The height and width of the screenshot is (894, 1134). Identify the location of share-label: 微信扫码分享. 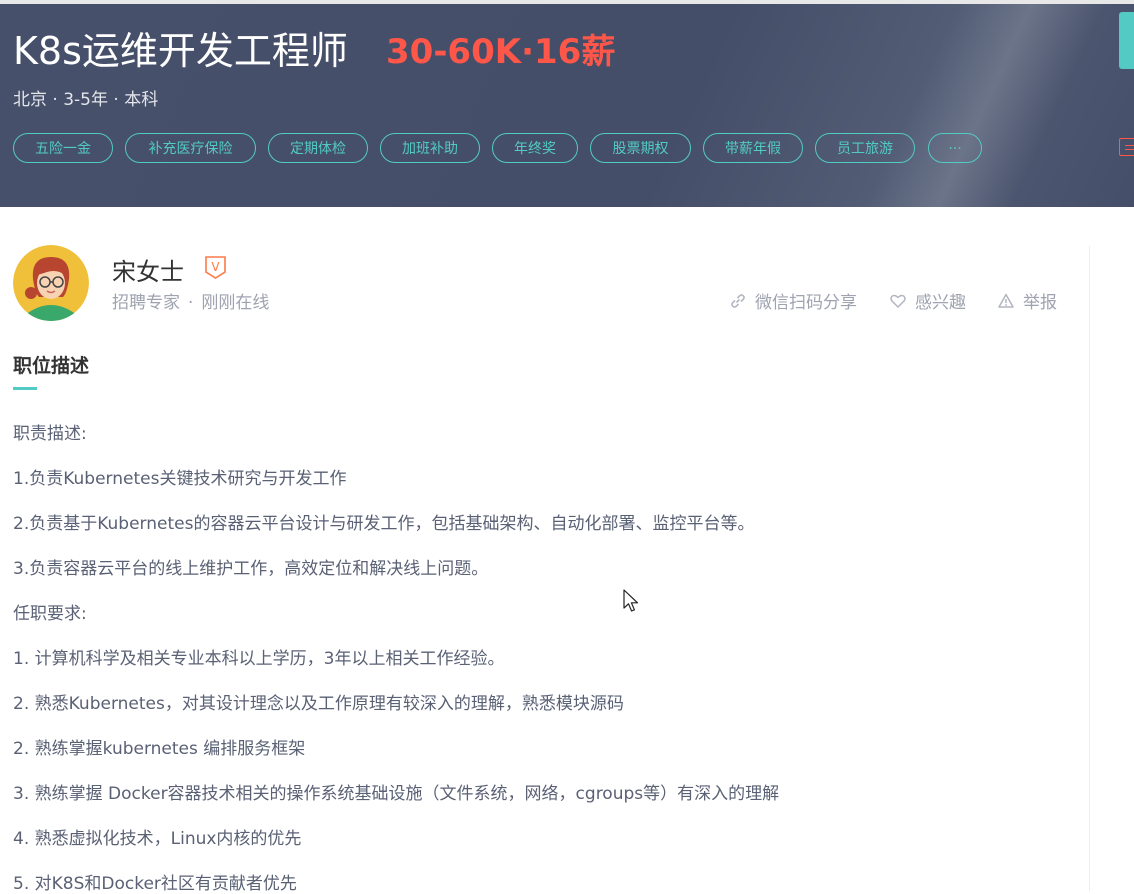
(806, 303).